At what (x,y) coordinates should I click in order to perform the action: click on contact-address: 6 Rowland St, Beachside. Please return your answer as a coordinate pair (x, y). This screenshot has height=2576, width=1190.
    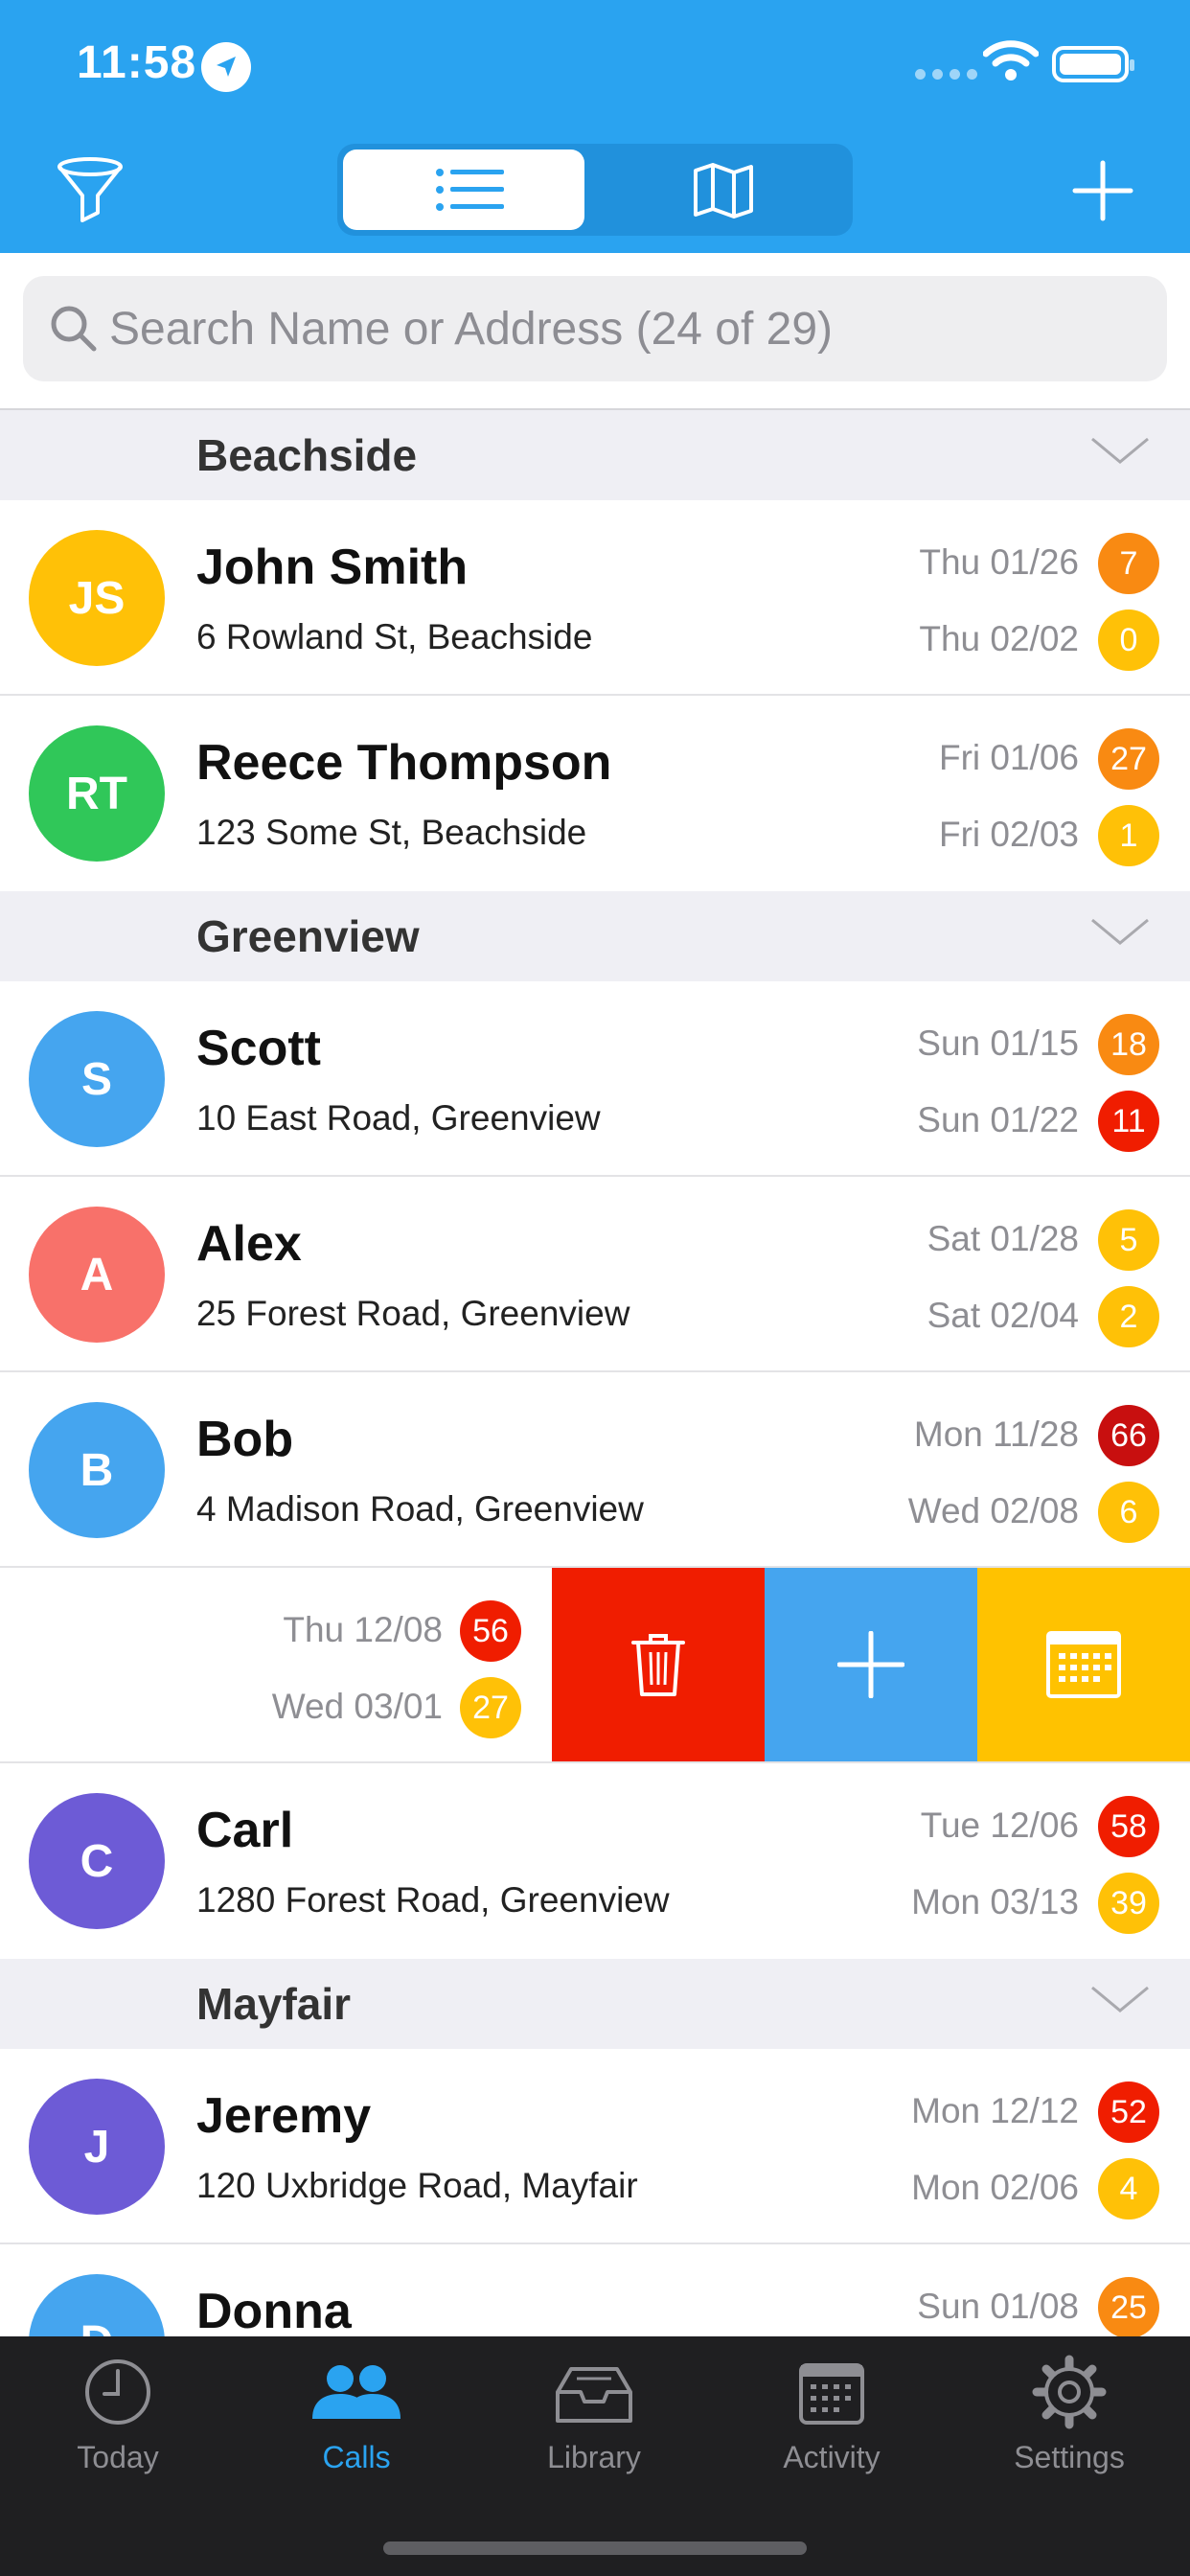
    Looking at the image, I should click on (395, 636).